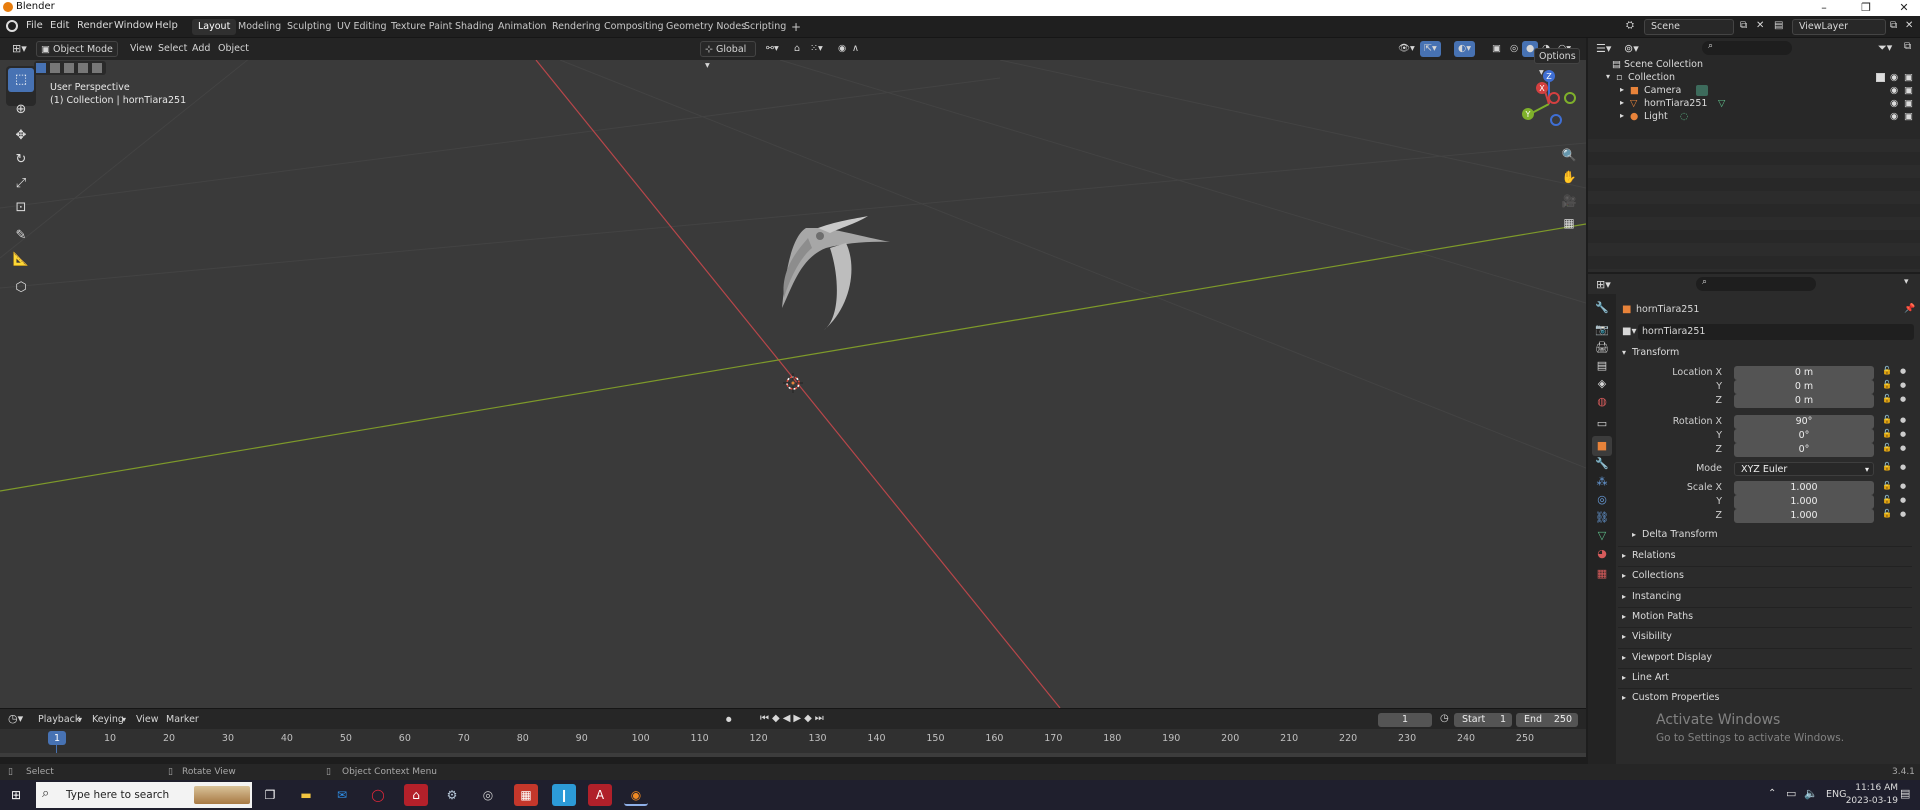 This screenshot has height=810, width=1920. What do you see at coordinates (1444, 718) in the screenshot?
I see `preview-range-icon: ◷` at bounding box center [1444, 718].